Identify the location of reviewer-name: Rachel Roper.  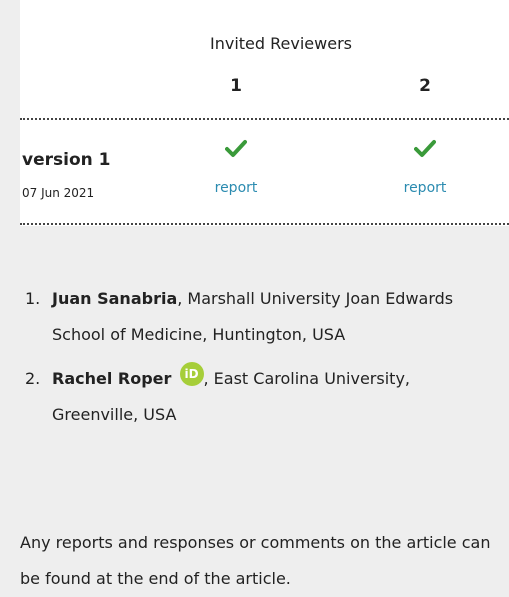
(112, 378).